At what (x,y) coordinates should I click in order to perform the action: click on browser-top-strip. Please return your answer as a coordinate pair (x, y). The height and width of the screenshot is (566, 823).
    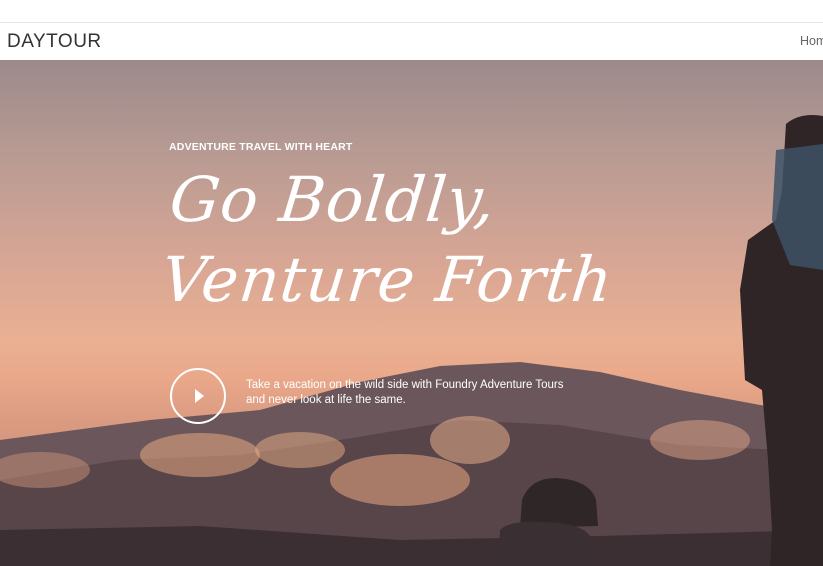
    Looking at the image, I should click on (411, 11).